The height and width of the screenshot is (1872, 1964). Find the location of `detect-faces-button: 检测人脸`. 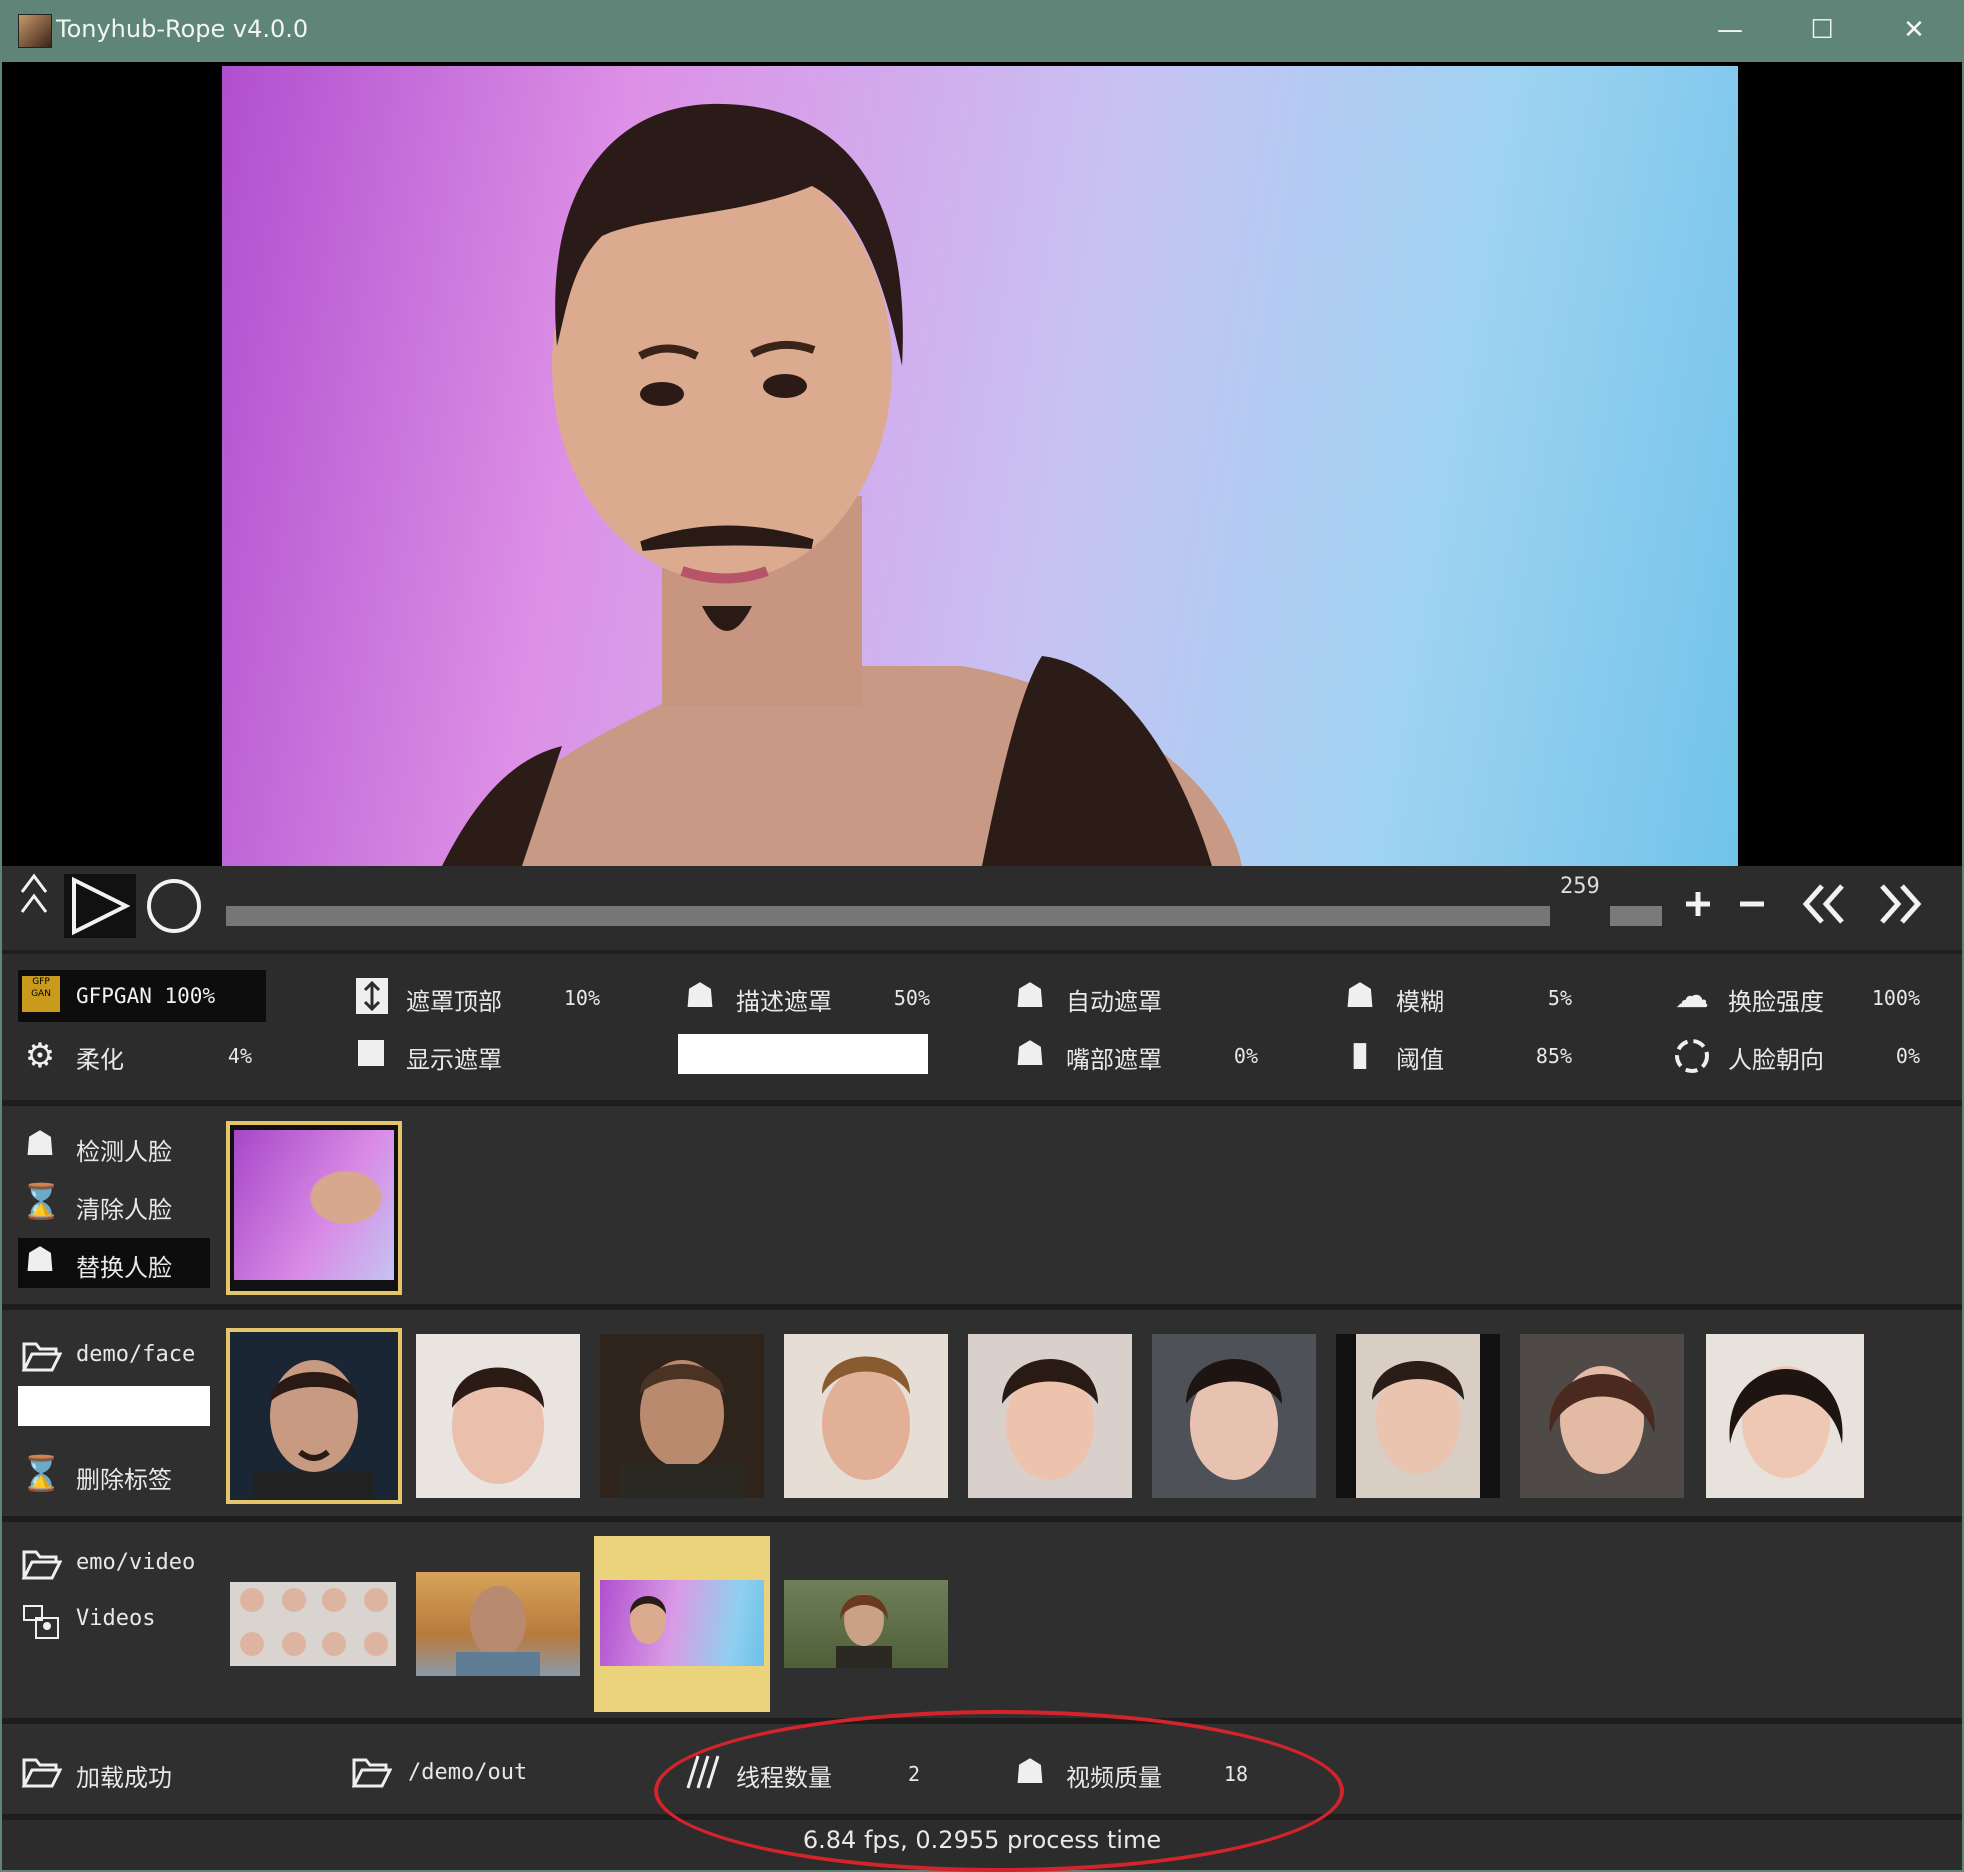

detect-faces-button: 检测人脸 is located at coordinates (124, 1149).